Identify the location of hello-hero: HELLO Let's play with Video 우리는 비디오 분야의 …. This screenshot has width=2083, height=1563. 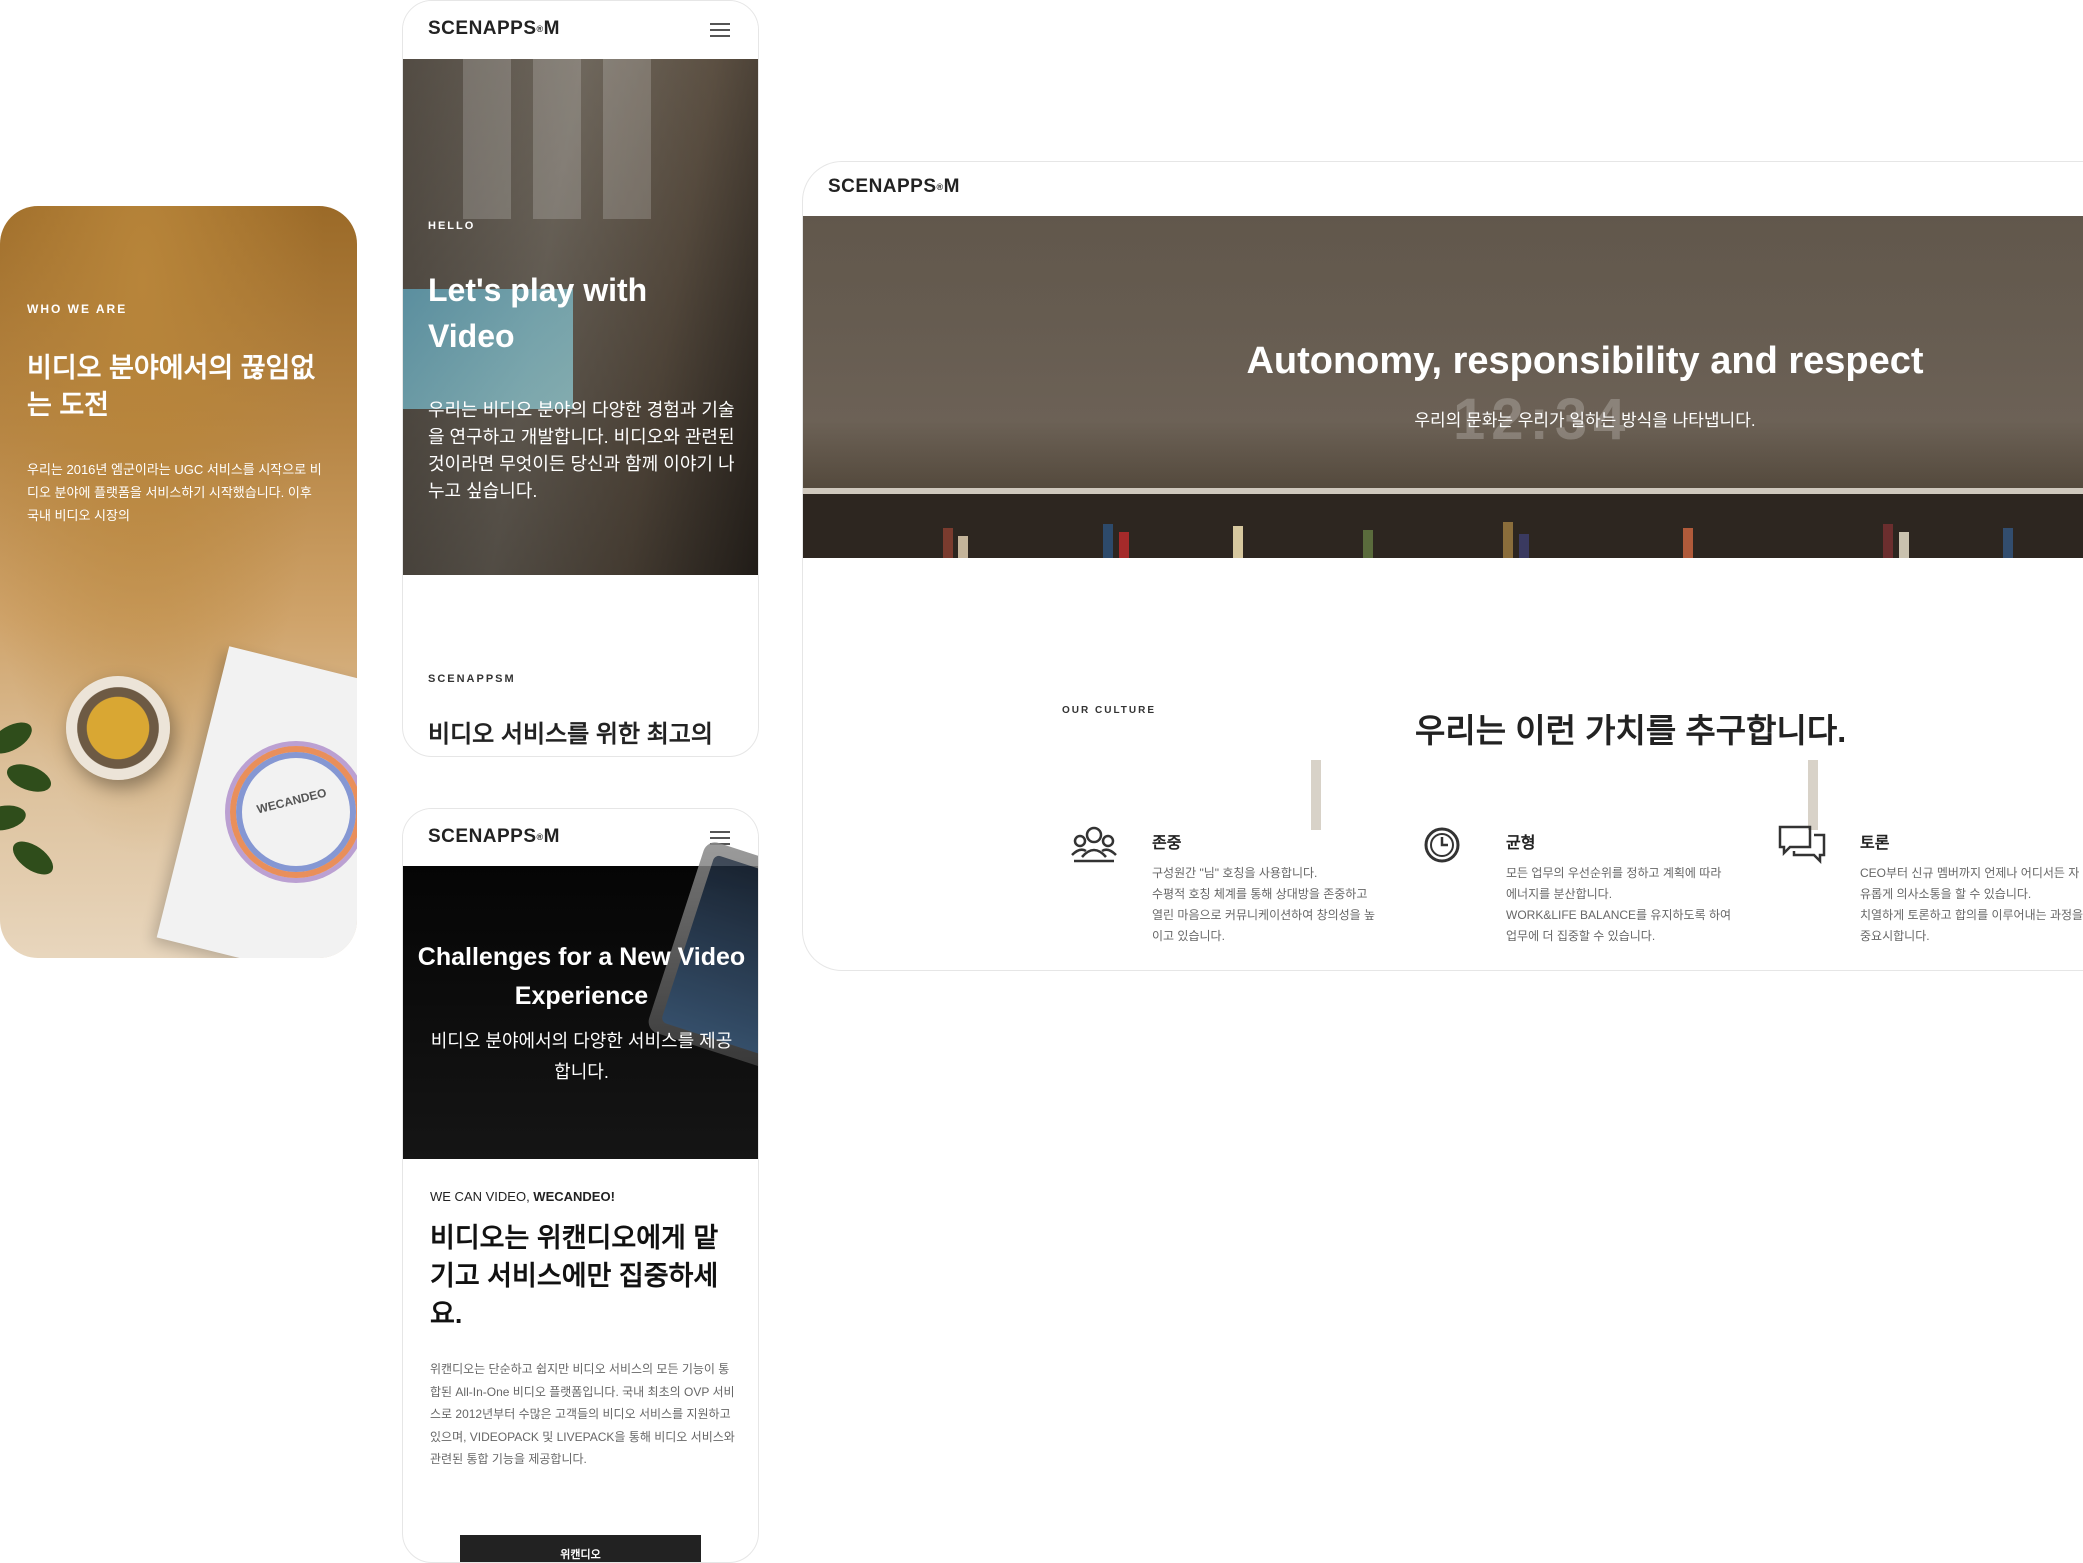
(580, 317).